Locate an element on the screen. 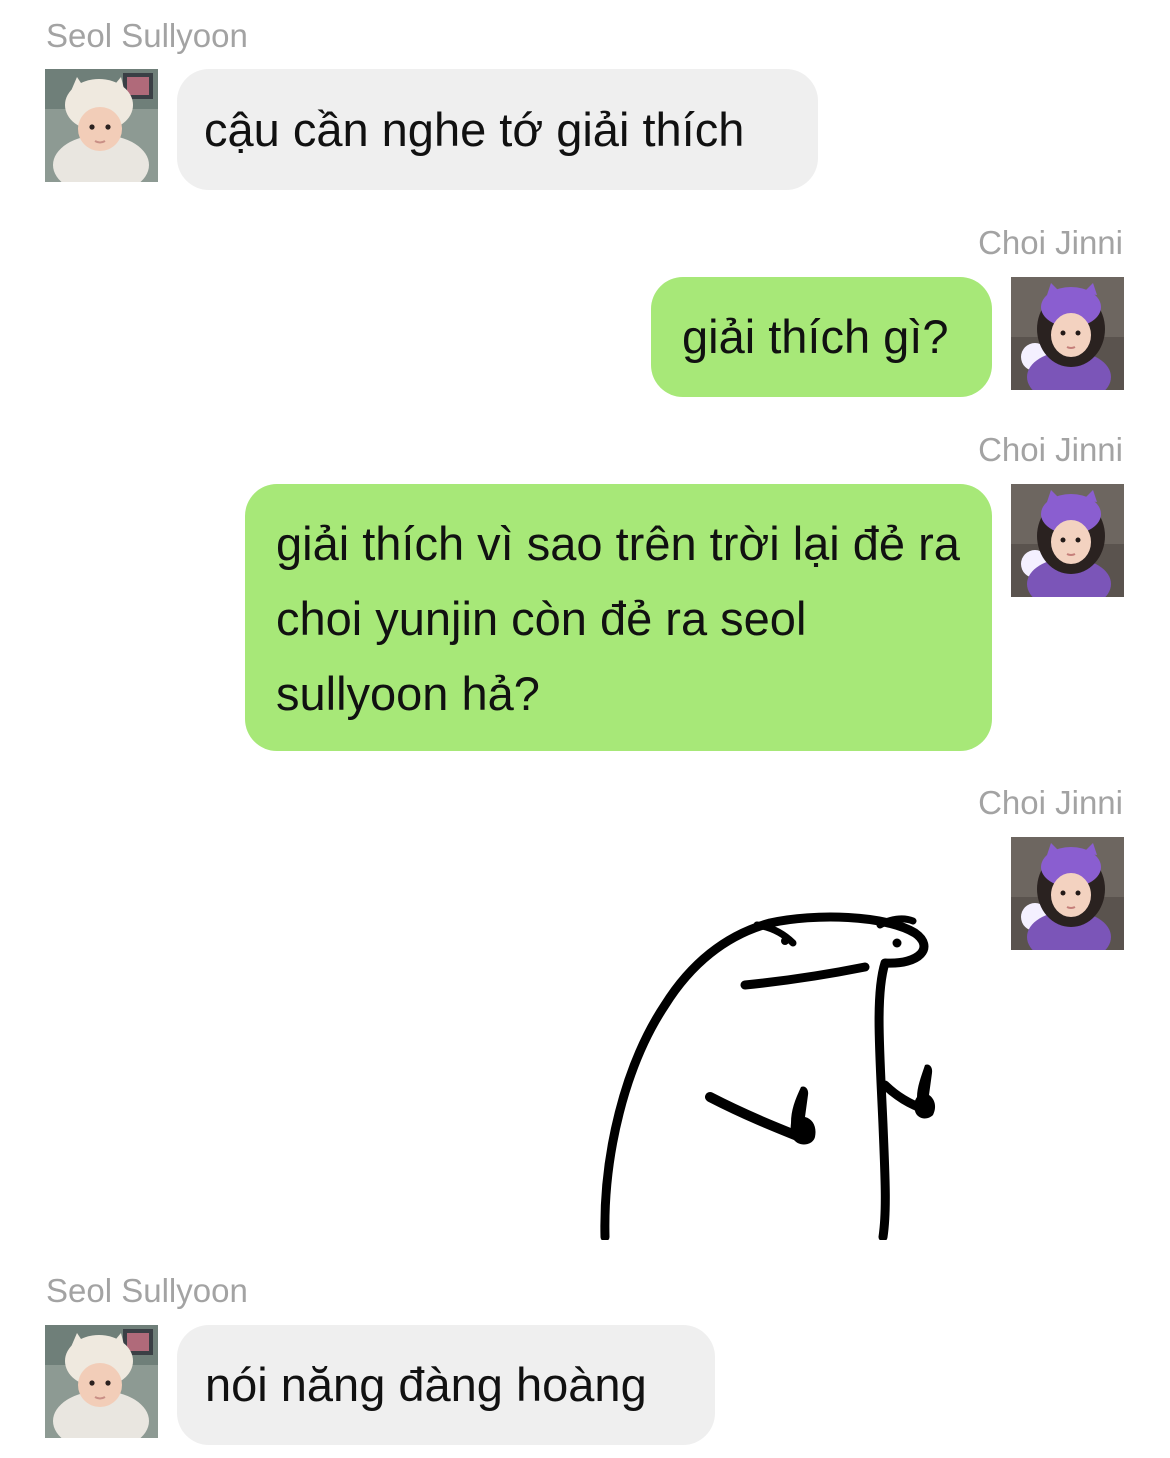  message-bubble-incoming: cậu cần nghe tớ giải thích is located at coordinates (497, 129).